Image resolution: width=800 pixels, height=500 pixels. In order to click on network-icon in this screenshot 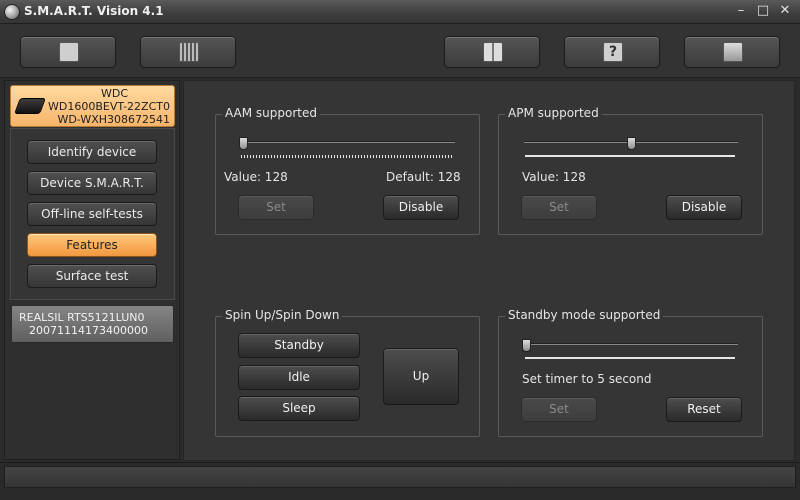, I will do `click(733, 52)`.